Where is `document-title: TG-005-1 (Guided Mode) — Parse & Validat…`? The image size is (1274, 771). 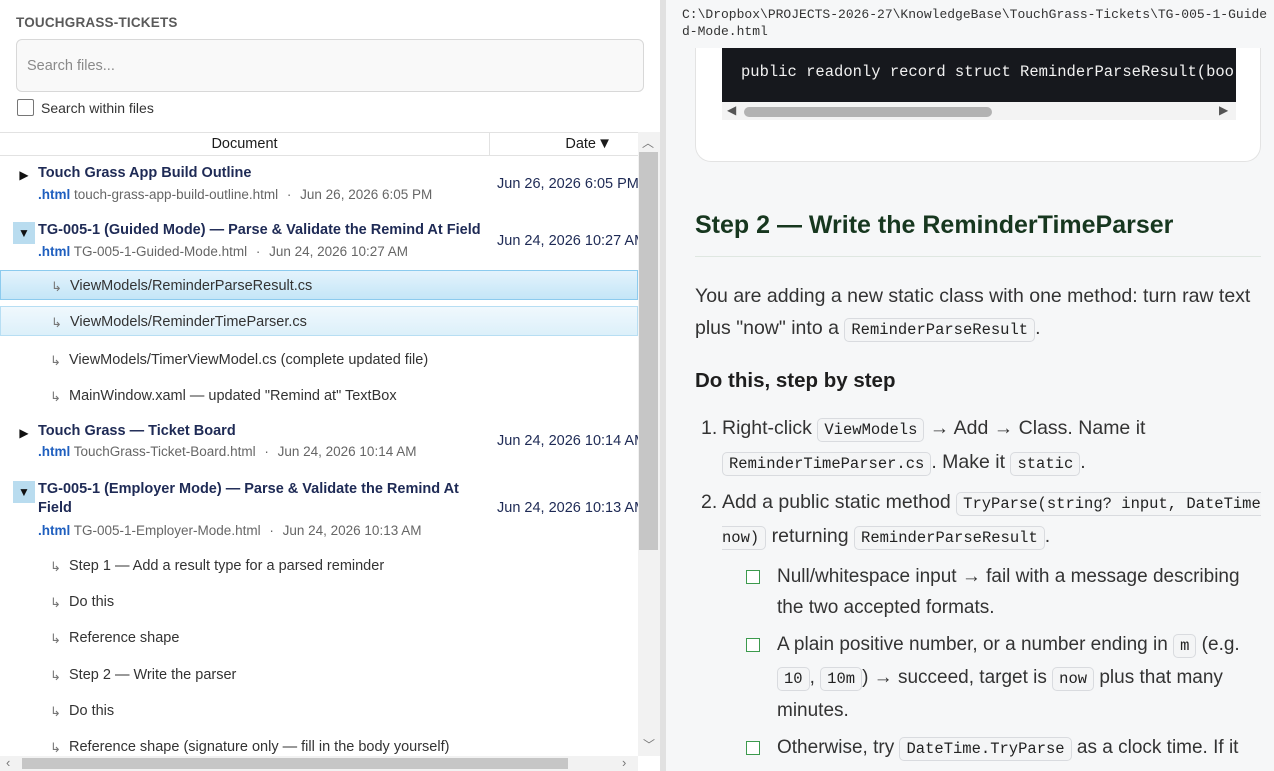 document-title: TG-005-1 (Guided Mode) — Parse & Validat… is located at coordinates (260, 230).